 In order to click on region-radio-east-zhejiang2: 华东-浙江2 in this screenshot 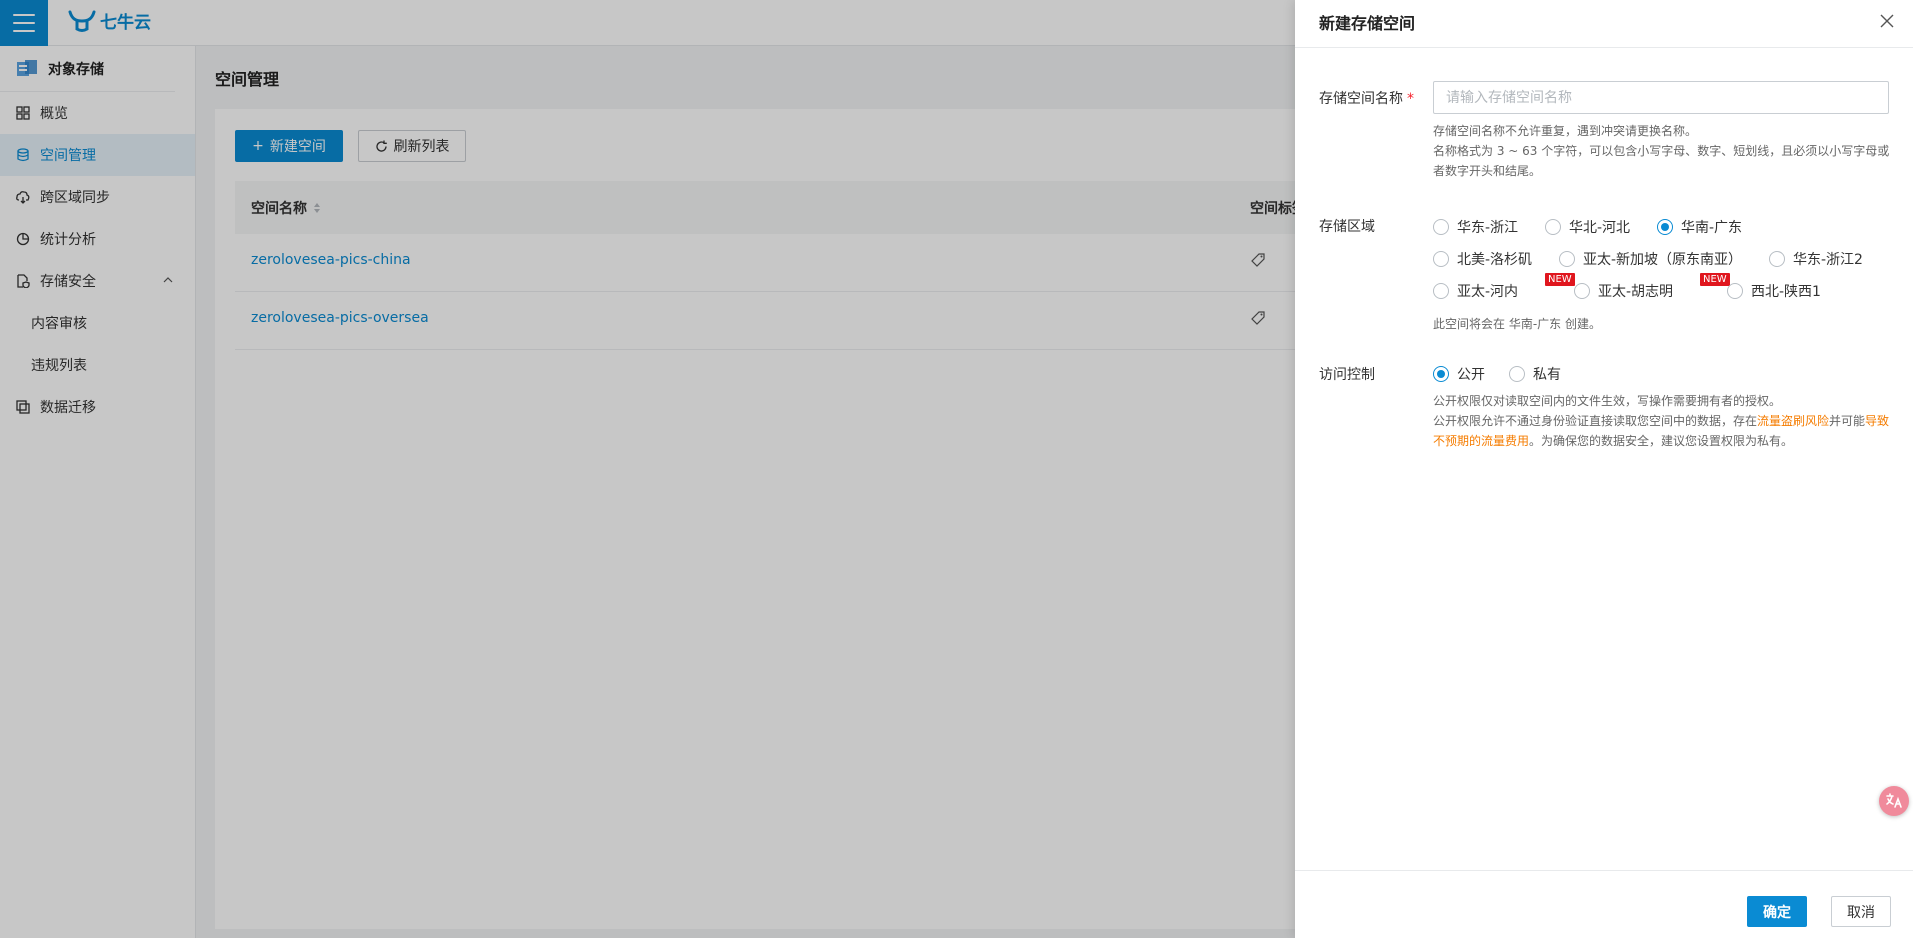, I will do `click(1816, 259)`.